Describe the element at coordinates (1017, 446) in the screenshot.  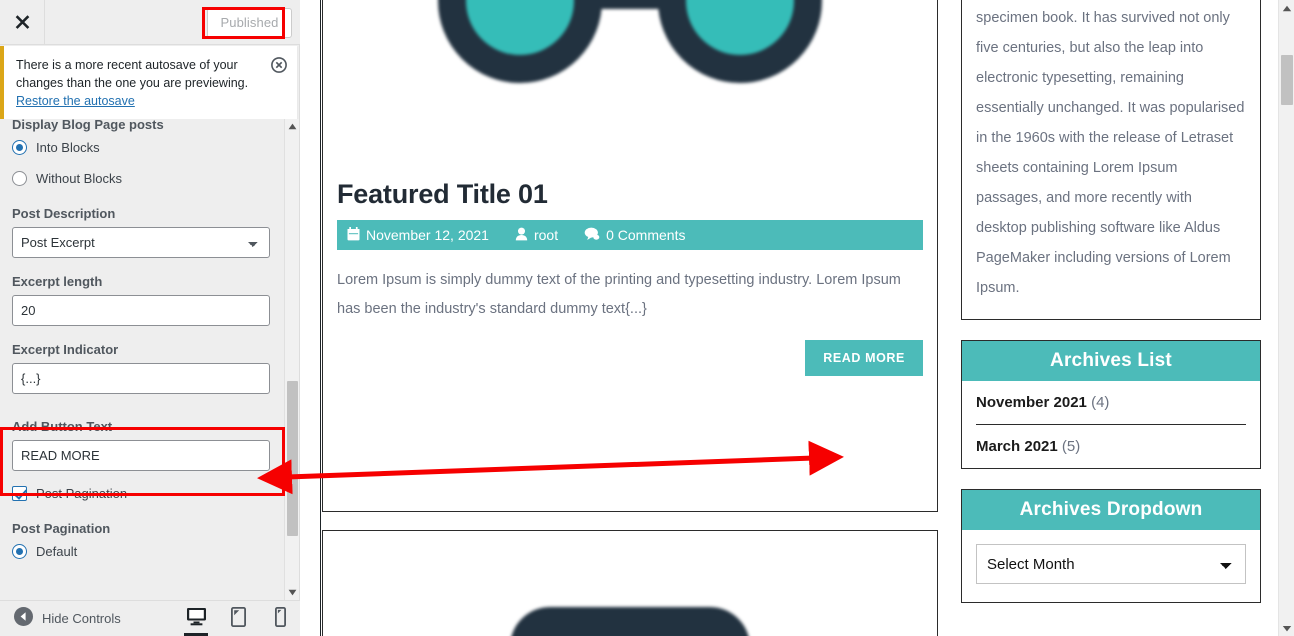
I see `archive-label: March 2021` at that location.